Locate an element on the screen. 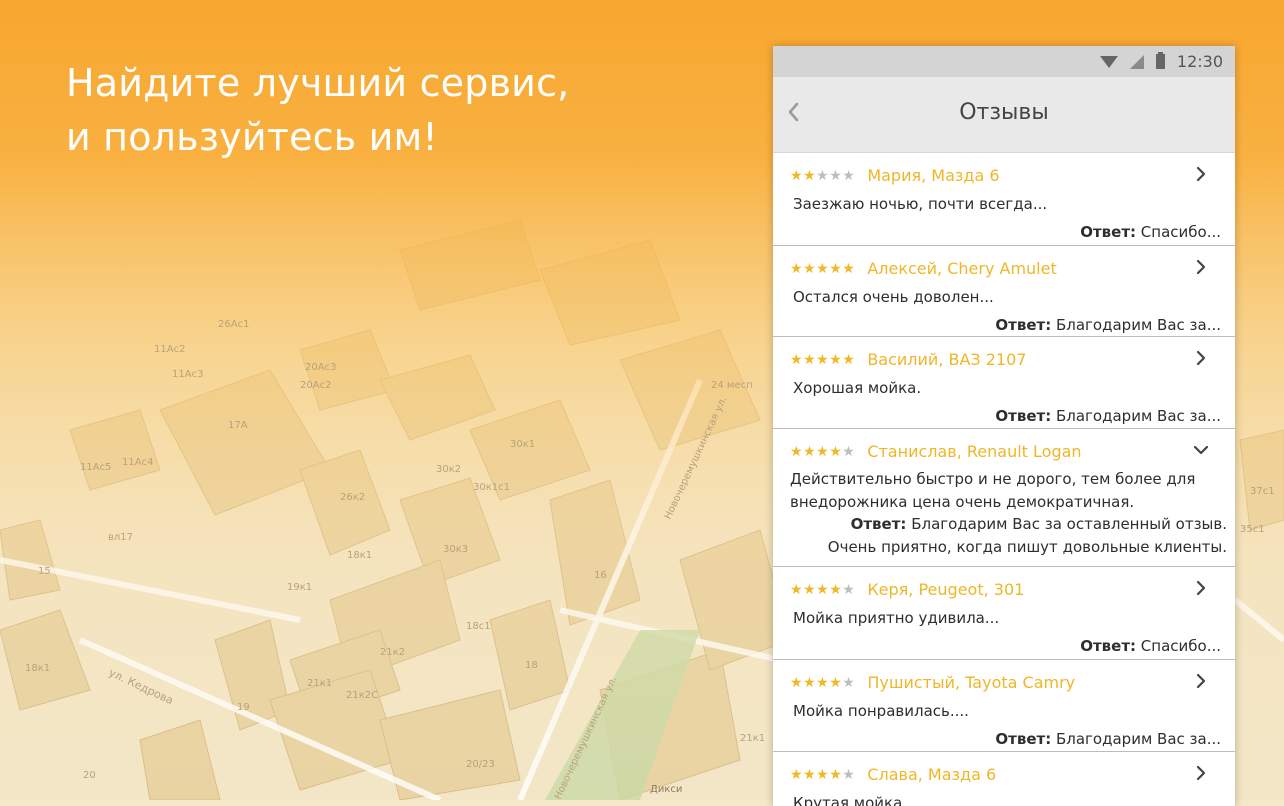 The height and width of the screenshot is (806, 1284). review-header: ★★★★★ Станислав, Renault Logan is located at coordinates (936, 451).